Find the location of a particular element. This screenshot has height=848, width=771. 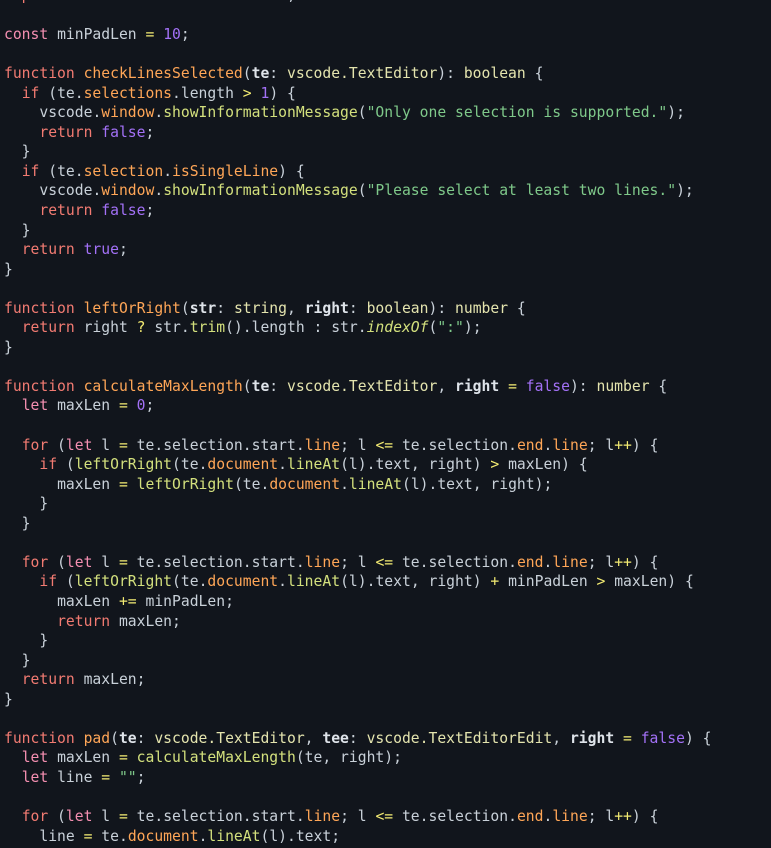

code-token-plain: right is located at coordinates (105, 328).